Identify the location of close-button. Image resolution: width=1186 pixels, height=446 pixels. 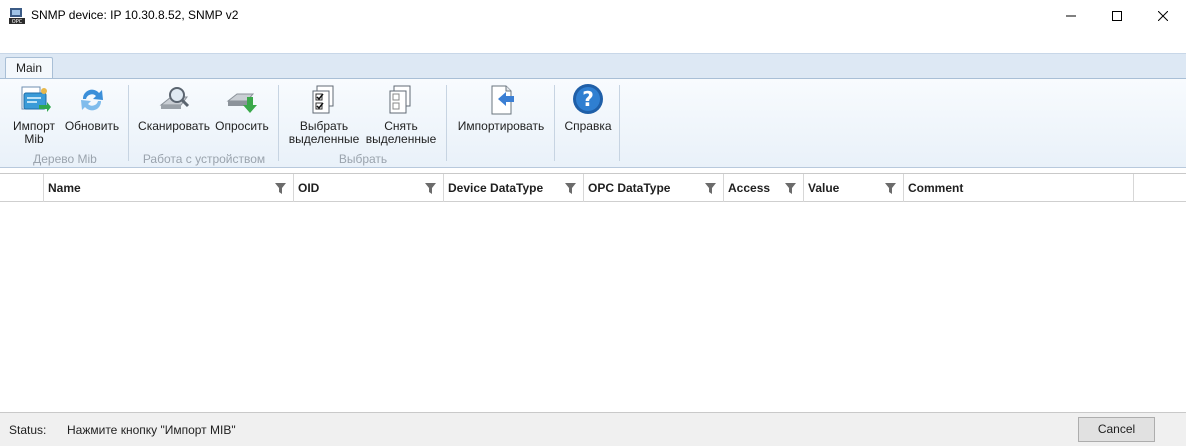
(1163, 15).